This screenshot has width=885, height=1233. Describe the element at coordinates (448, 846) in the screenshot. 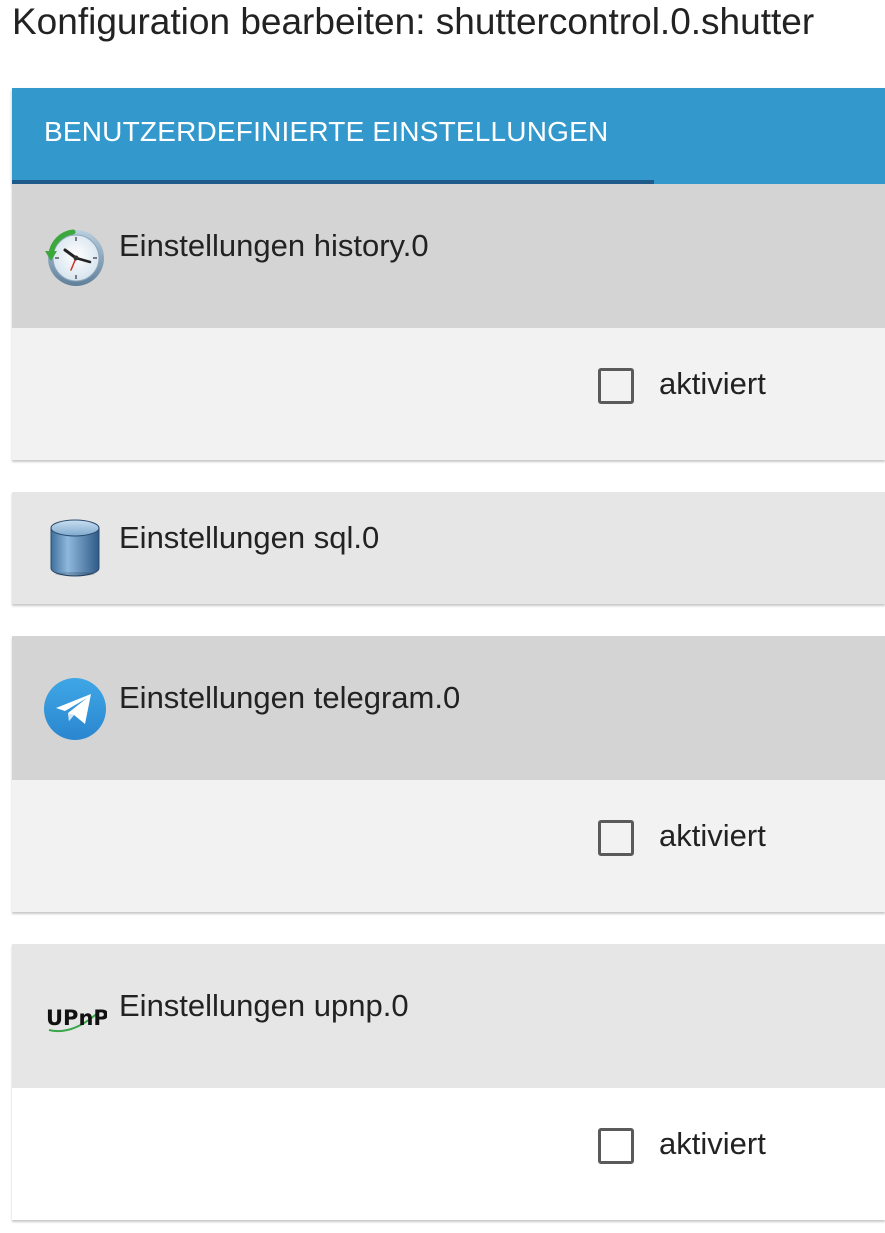

I see `panel-body-telegram: aktiviert` at that location.